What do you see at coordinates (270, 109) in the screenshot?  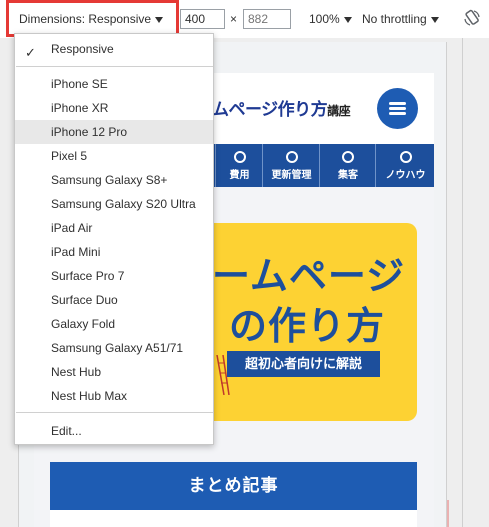 I see `site-title-main: ムページ作り方` at bounding box center [270, 109].